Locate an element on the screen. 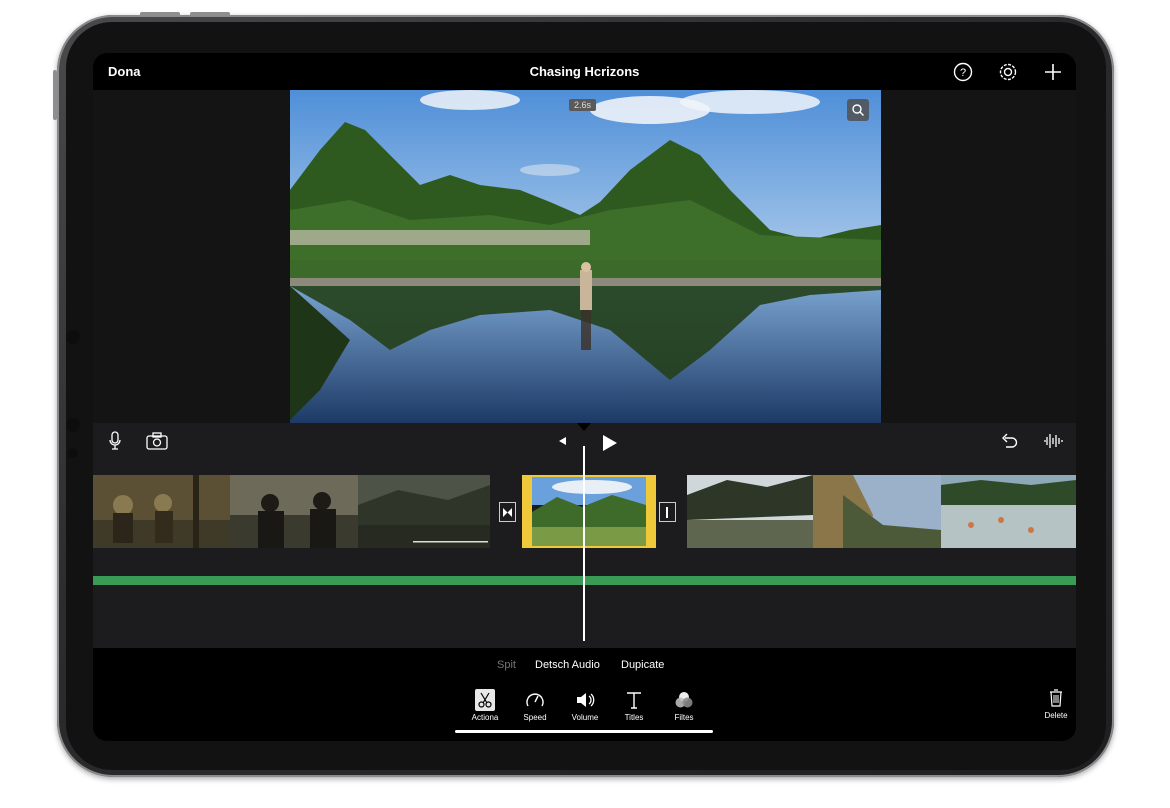 The width and height of the screenshot is (1170, 808). tab-label: Titles is located at coordinates (634, 717).